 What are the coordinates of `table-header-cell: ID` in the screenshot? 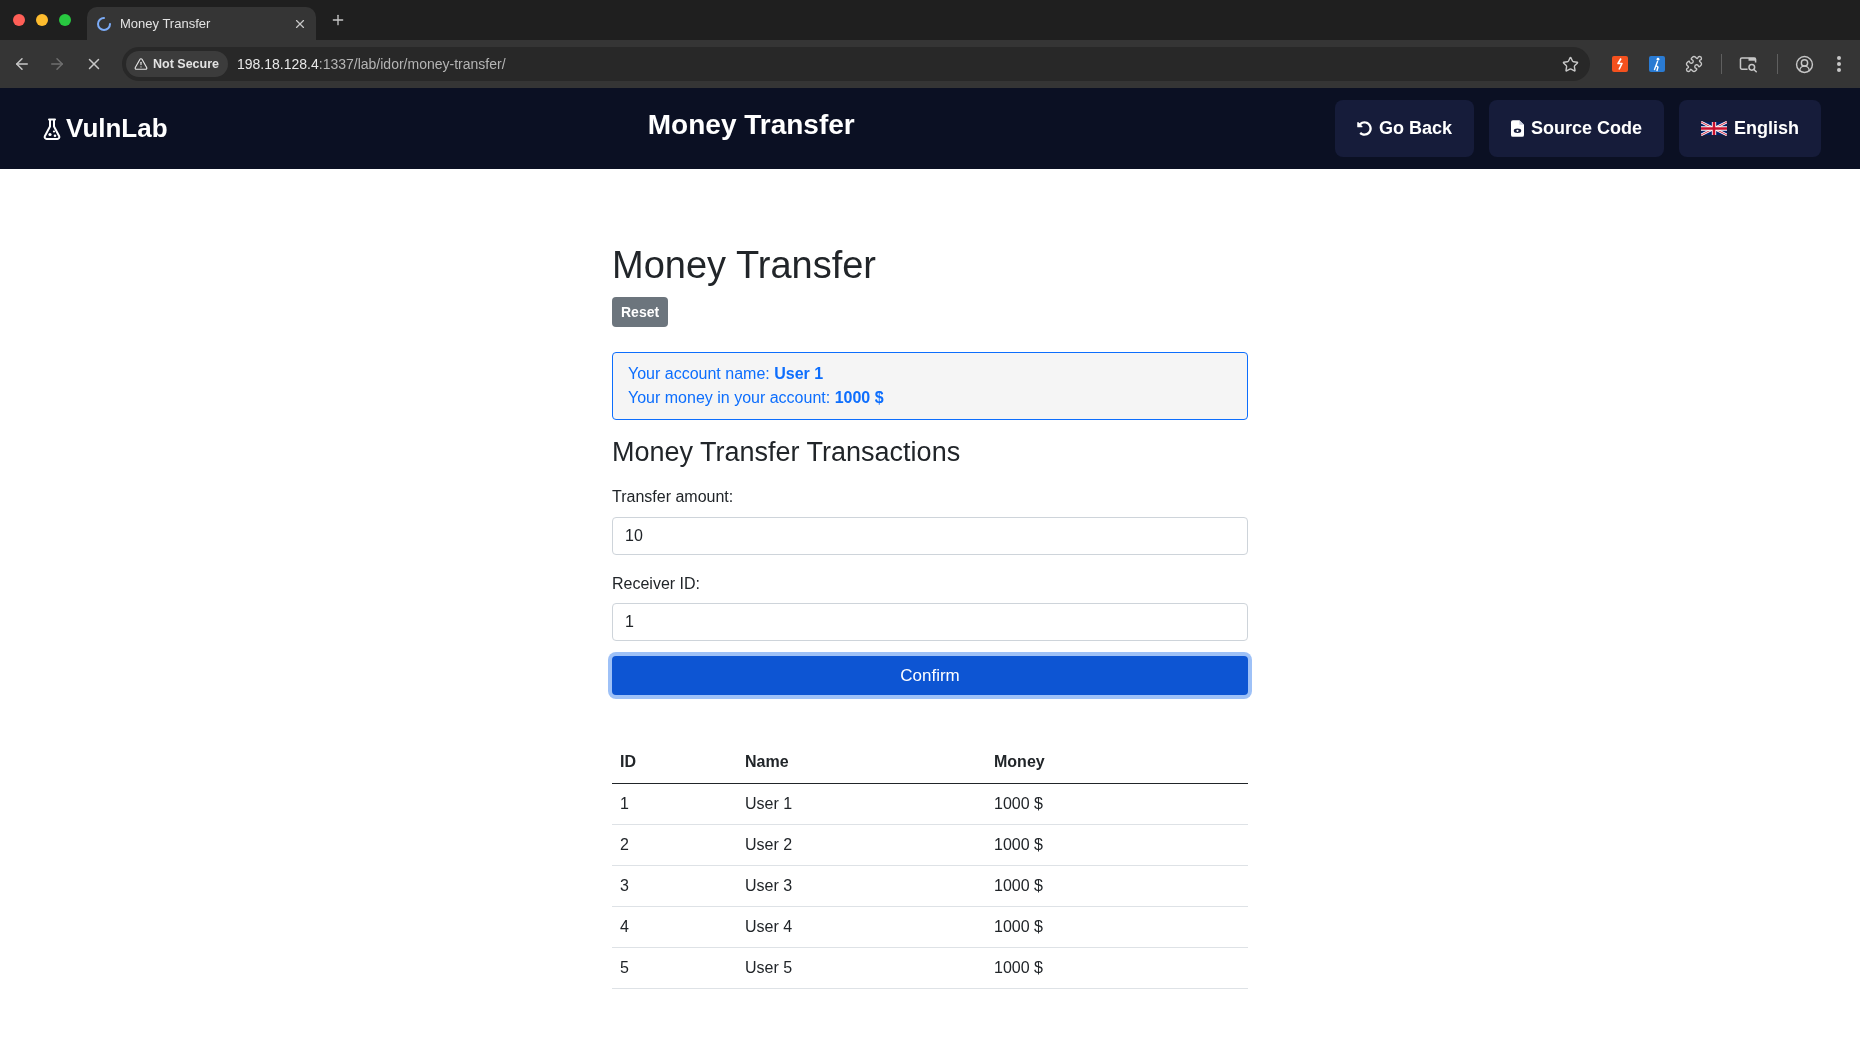 It's located at (674, 762).